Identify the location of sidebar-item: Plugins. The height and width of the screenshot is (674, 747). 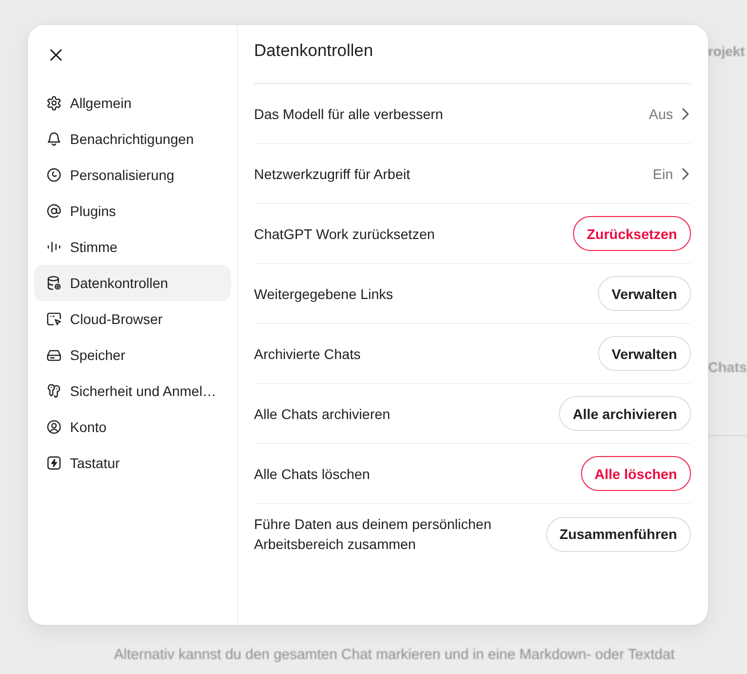
(132, 211).